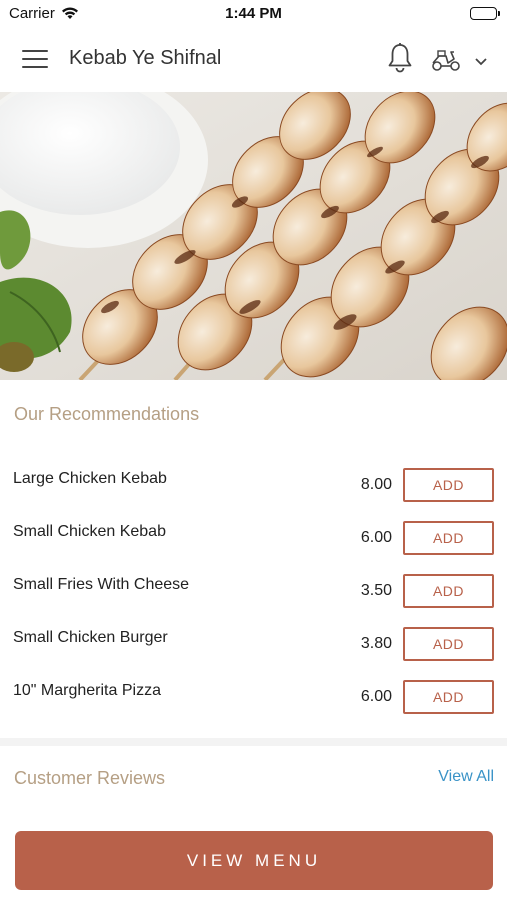 The width and height of the screenshot is (507, 900). I want to click on menu-icon, so click(35, 60).